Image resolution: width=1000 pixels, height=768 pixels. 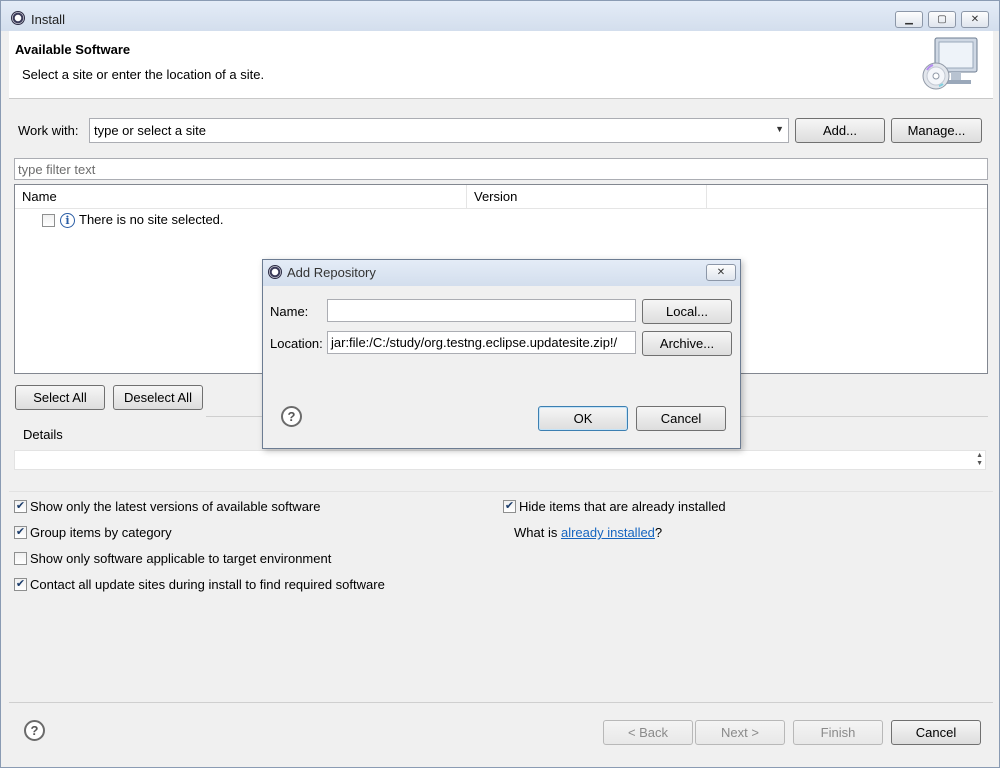 What do you see at coordinates (501, 220) in the screenshot?
I see `tree-row: i There is no site selected.` at bounding box center [501, 220].